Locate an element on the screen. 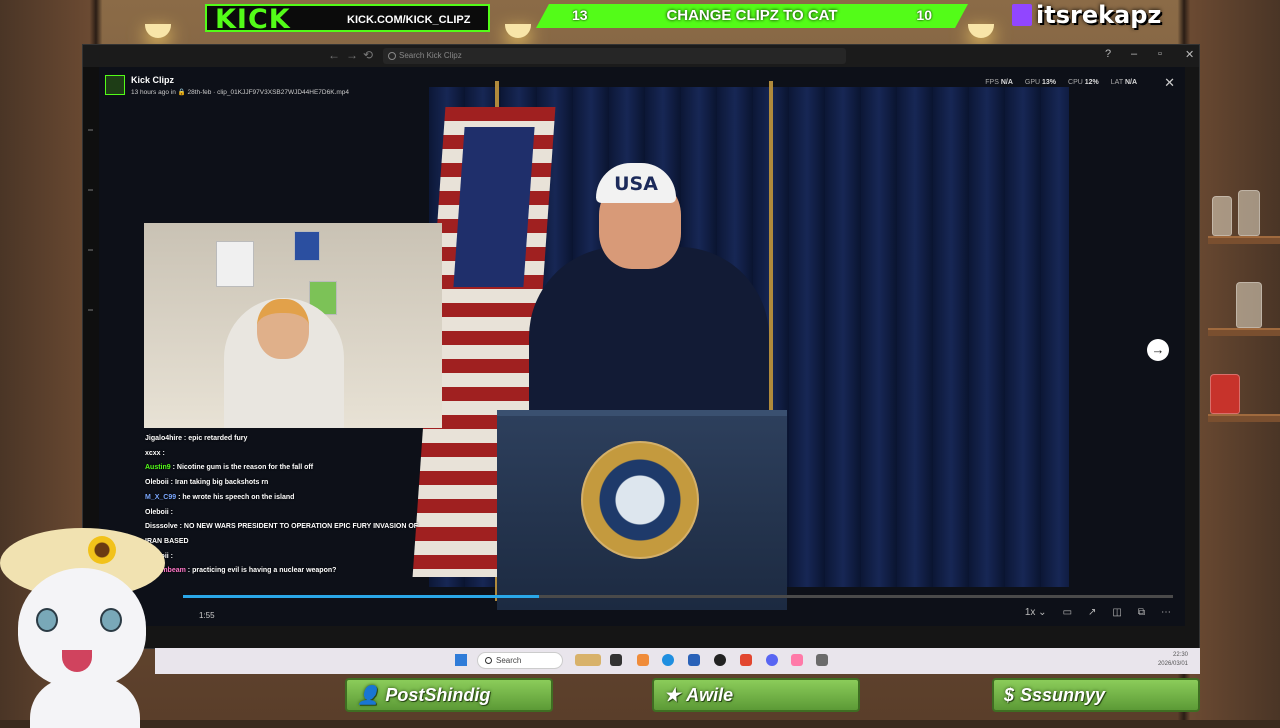  person-icon: 👤 is located at coordinates (368, 694).